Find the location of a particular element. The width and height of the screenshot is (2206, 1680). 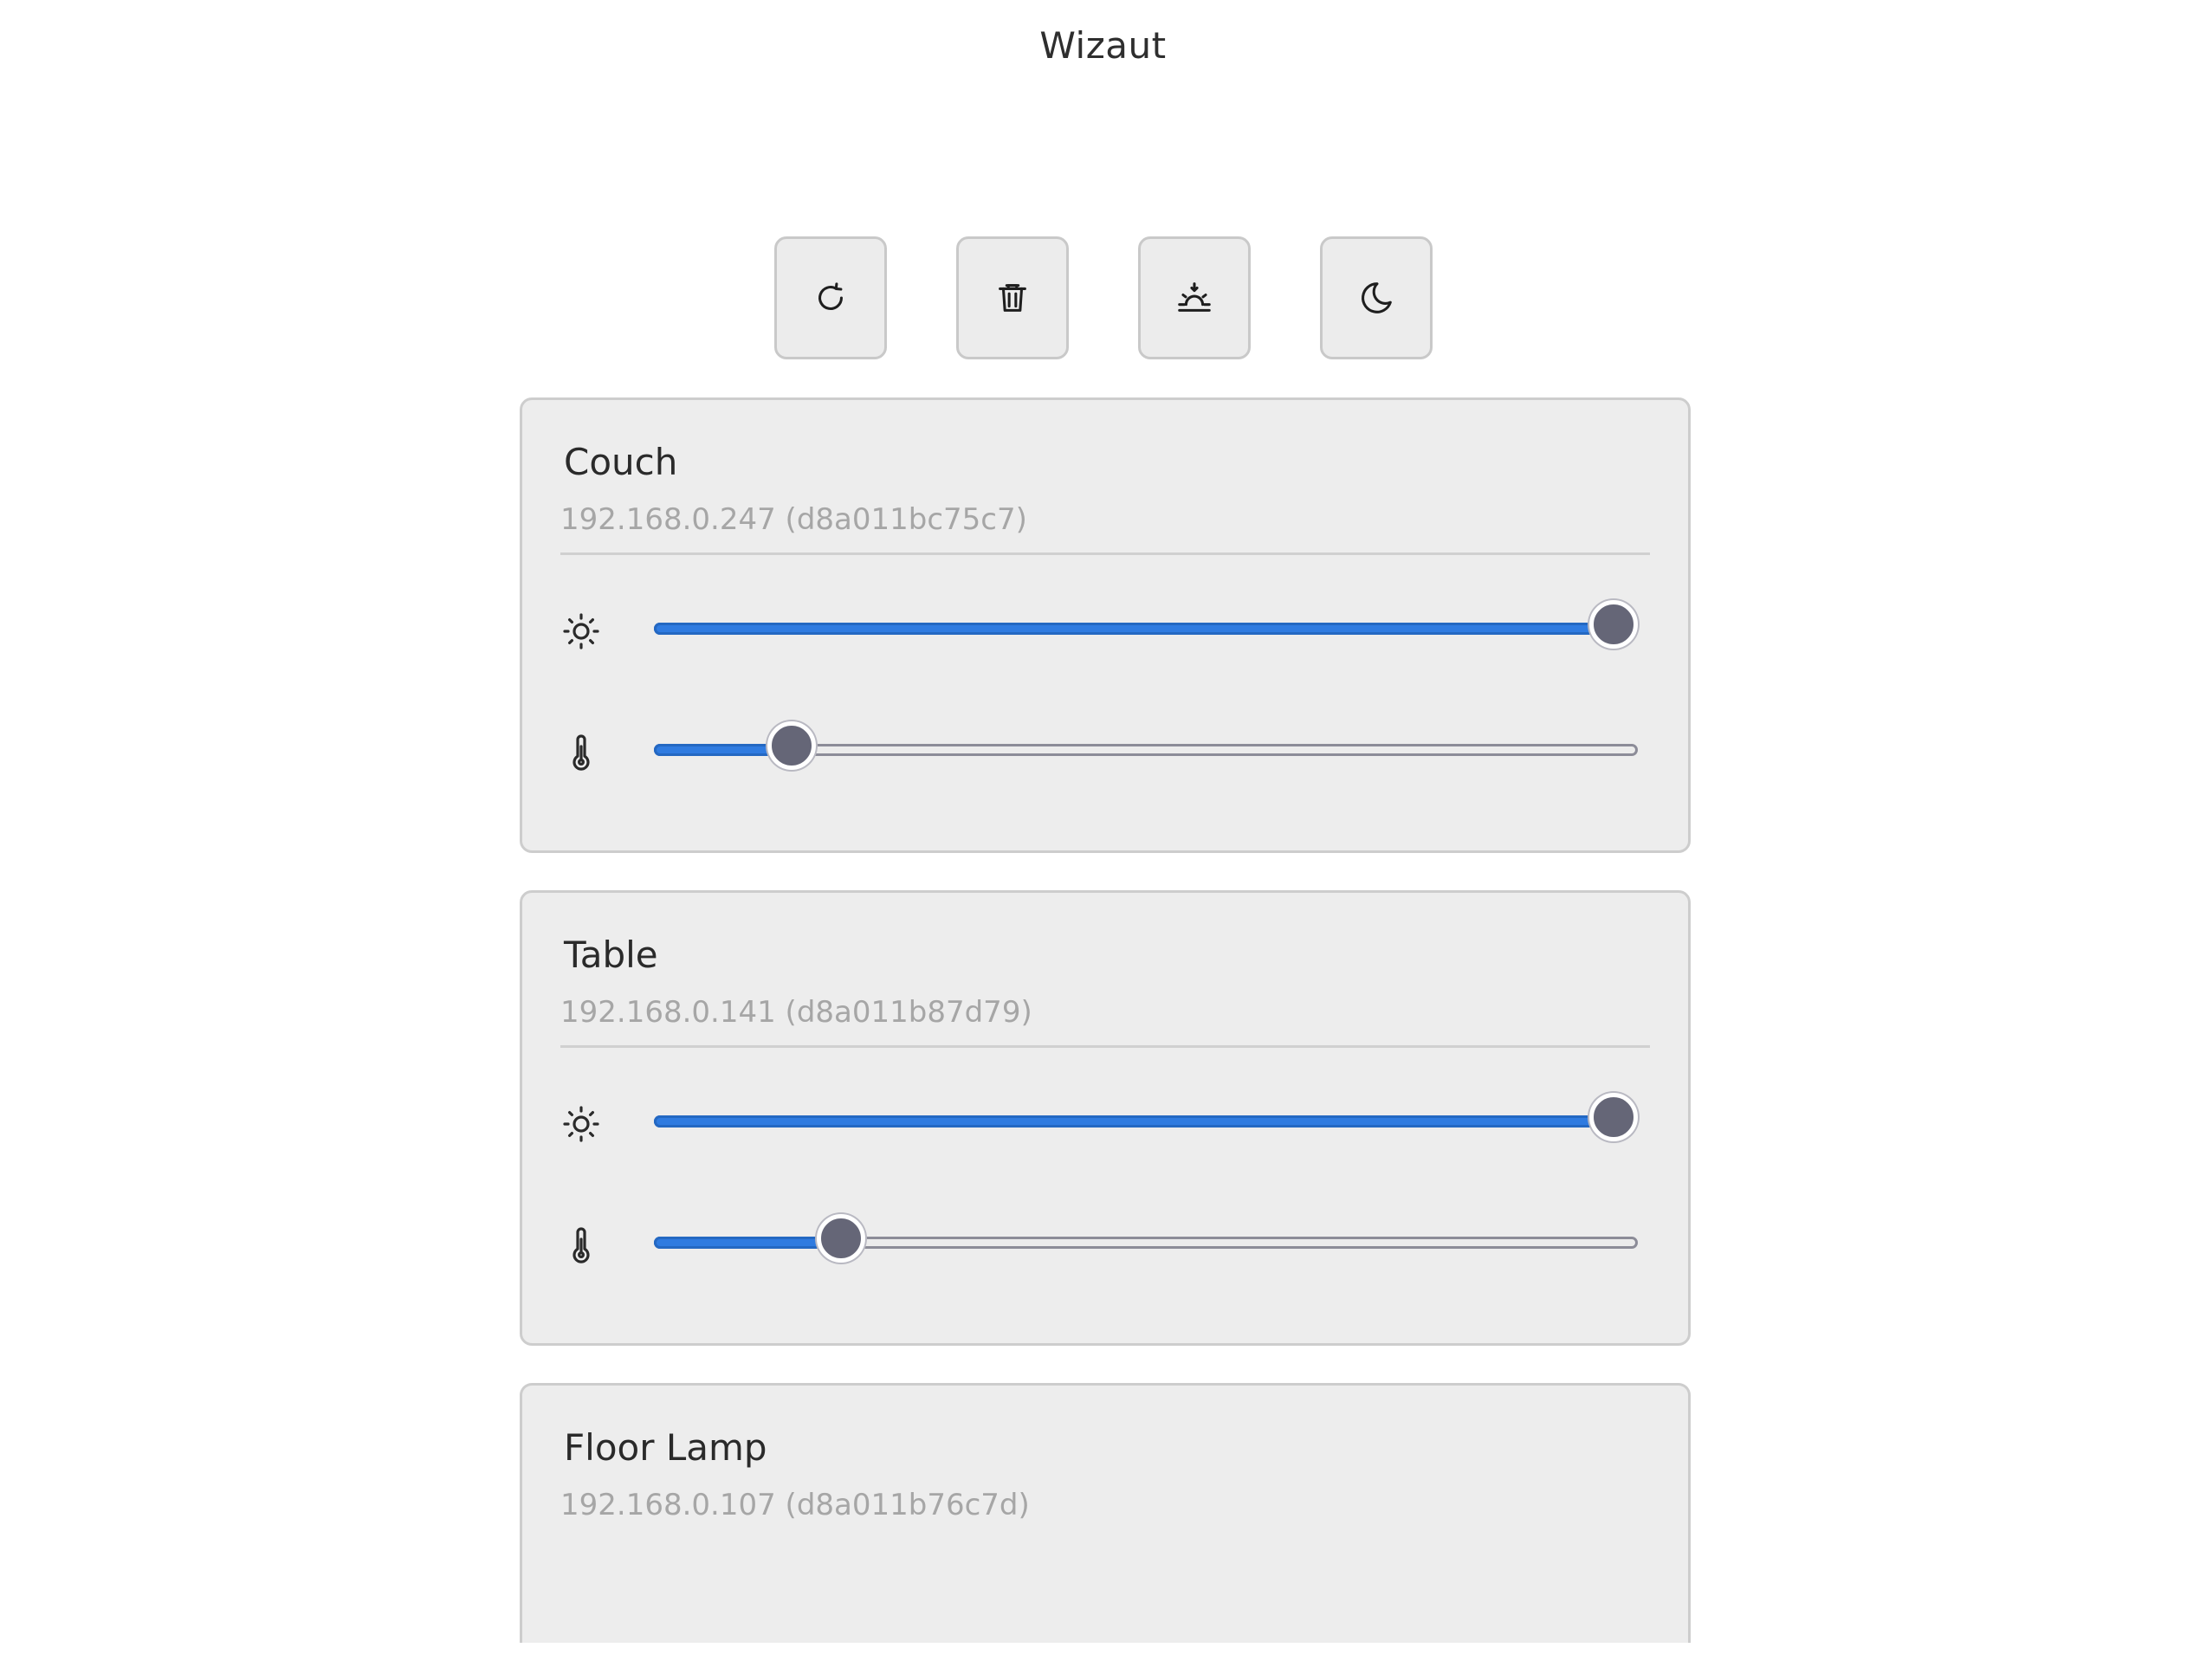

device-address: 192.168.0.107 (d8a011b76c7d) is located at coordinates (795, 1505).